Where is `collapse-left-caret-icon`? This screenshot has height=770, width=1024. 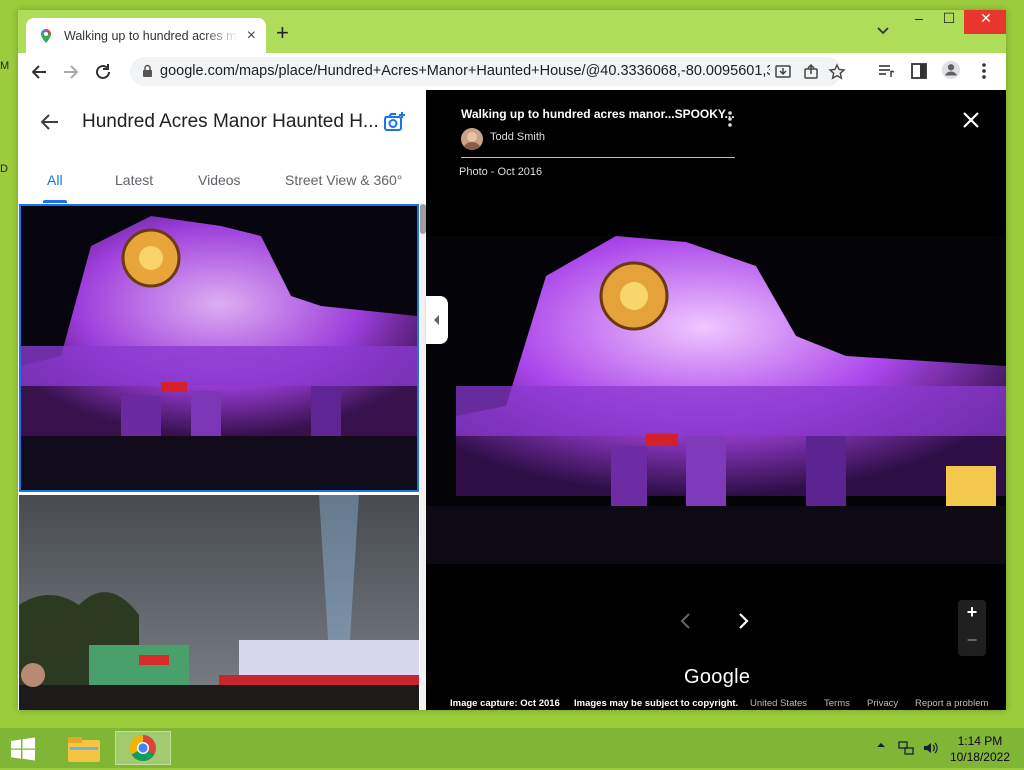 collapse-left-caret-icon is located at coordinates (436, 320).